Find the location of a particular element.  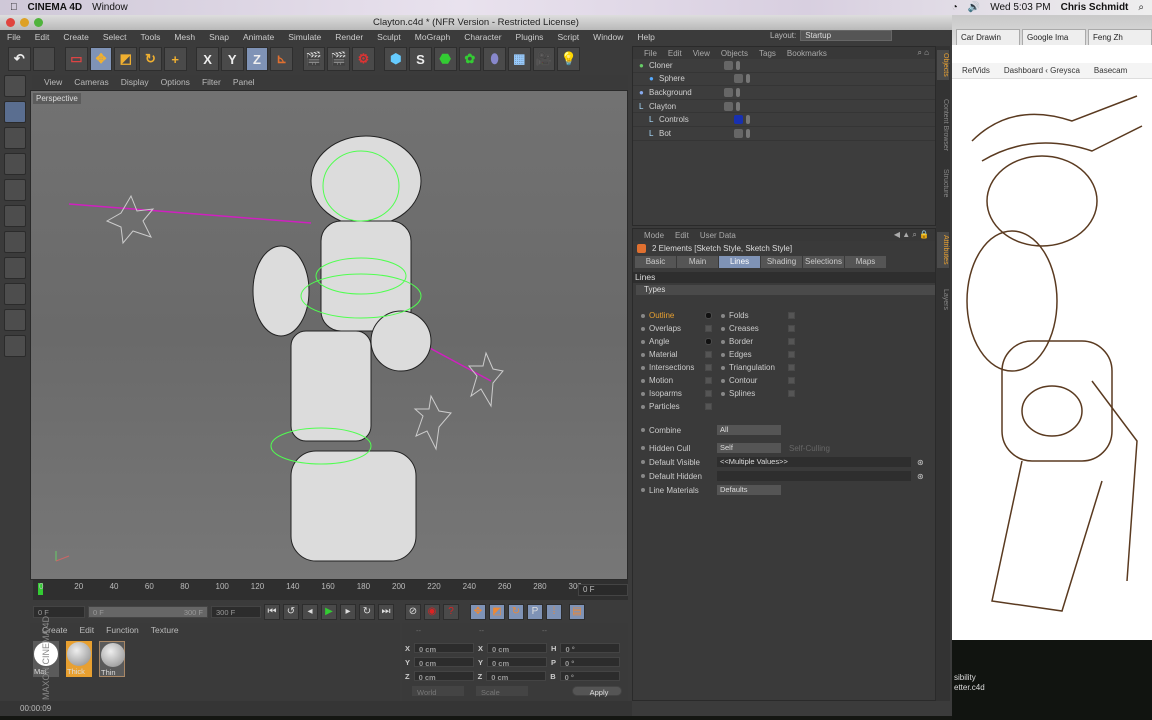

next-frame-icon: ▸ is located at coordinates (348, 612).